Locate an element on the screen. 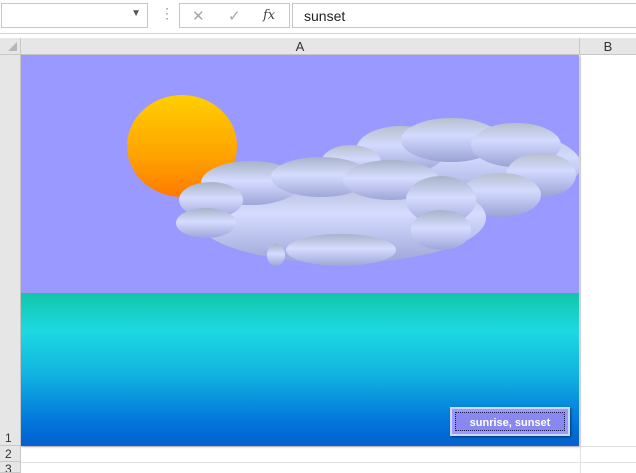  row-label-3: 3 is located at coordinates (8, 467).